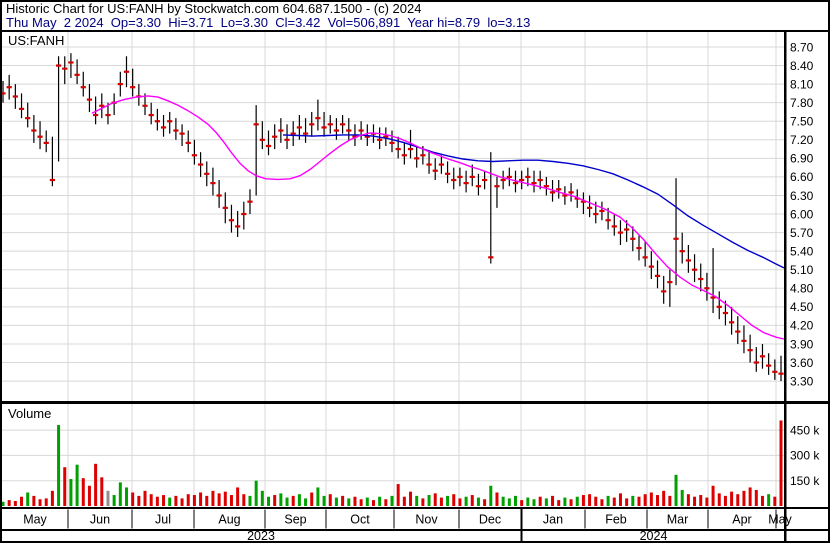 This screenshot has width=830, height=543. Describe the element at coordinates (802, 196) in the screenshot. I see `price-tick-label: 6.30` at that location.